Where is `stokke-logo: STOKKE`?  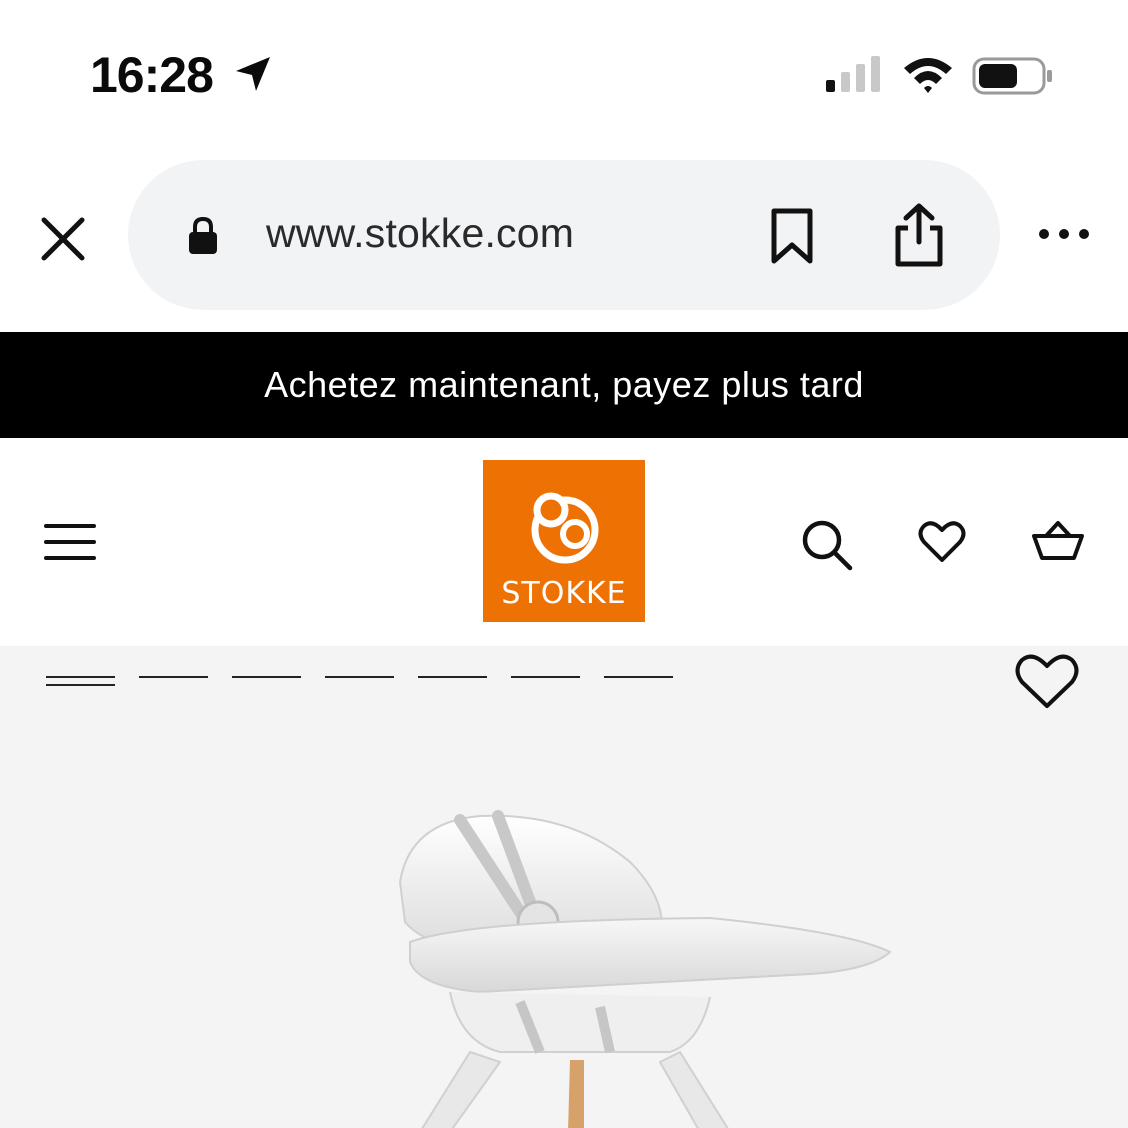
stokke-logo: STOKKE is located at coordinates (564, 541).